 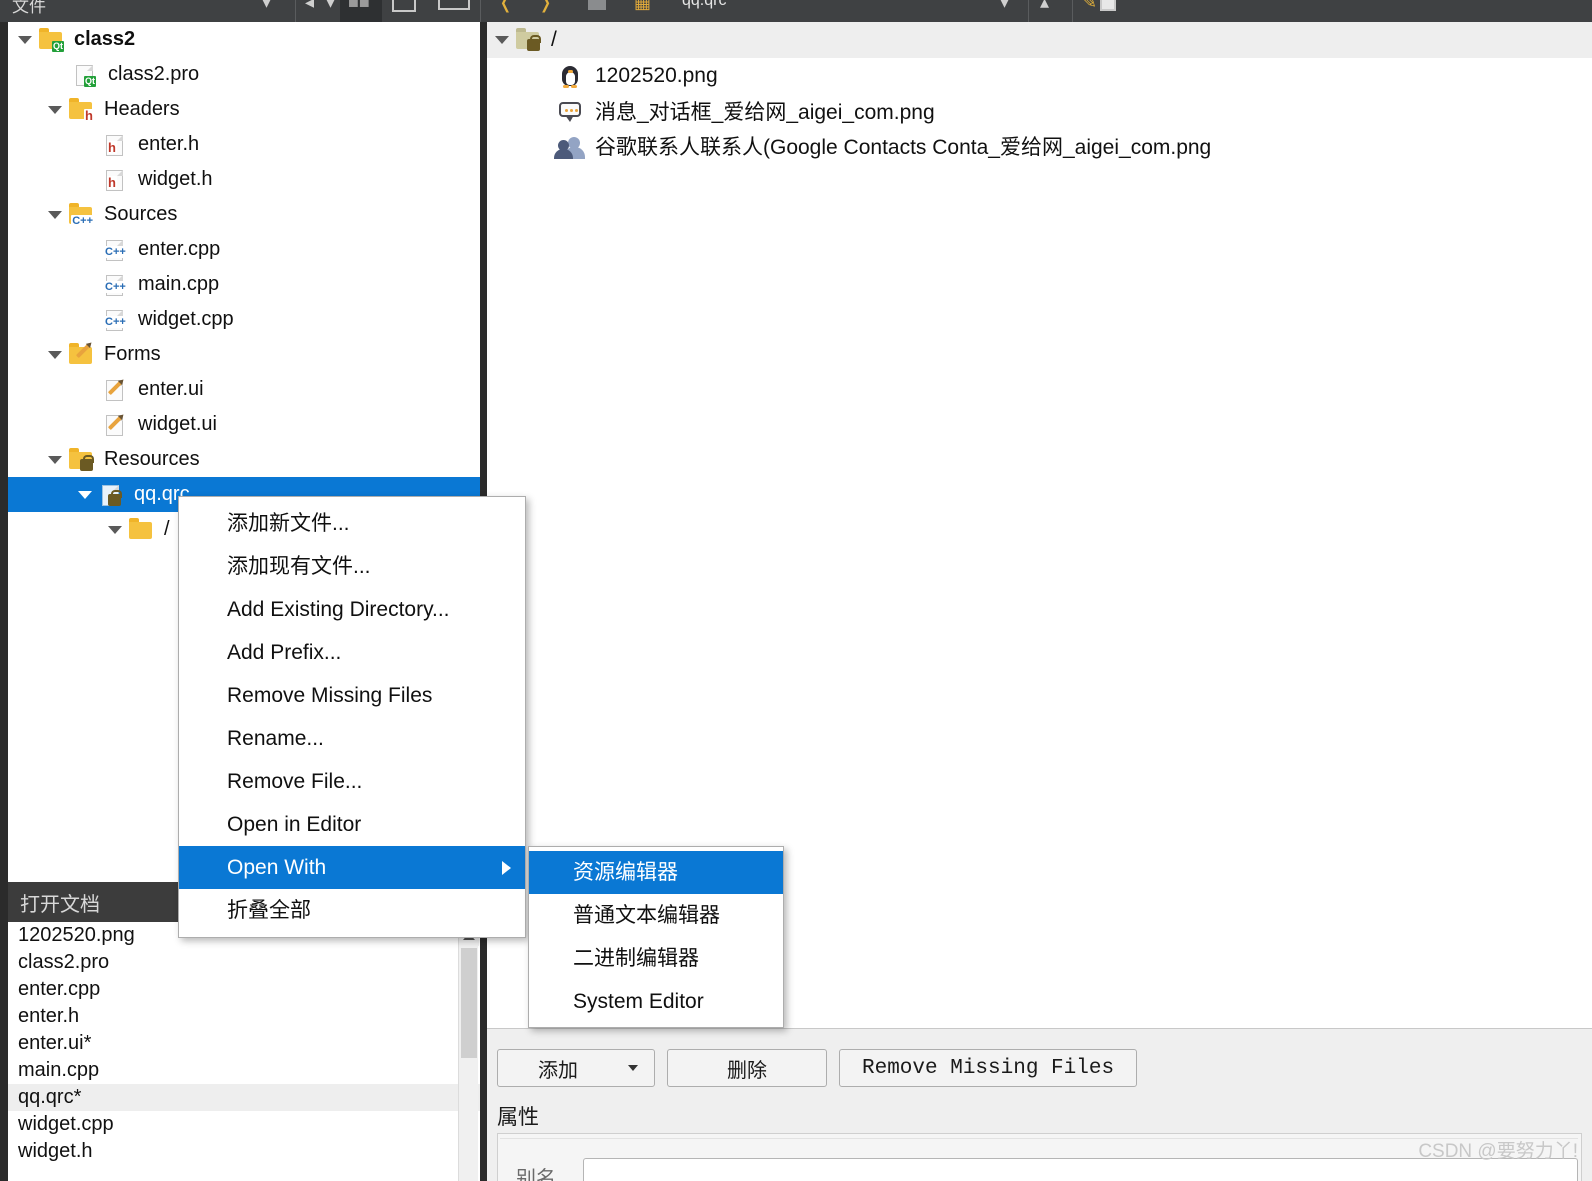 I want to click on cpp-file-icon: C++, so click(x=115, y=250).